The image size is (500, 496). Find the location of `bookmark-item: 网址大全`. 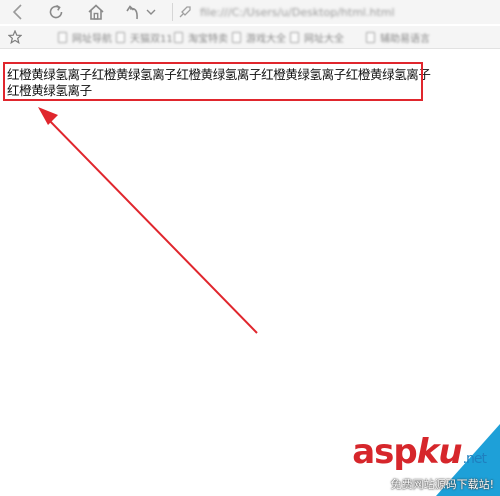

bookmark-item: 网址大全 is located at coordinates (317, 37).